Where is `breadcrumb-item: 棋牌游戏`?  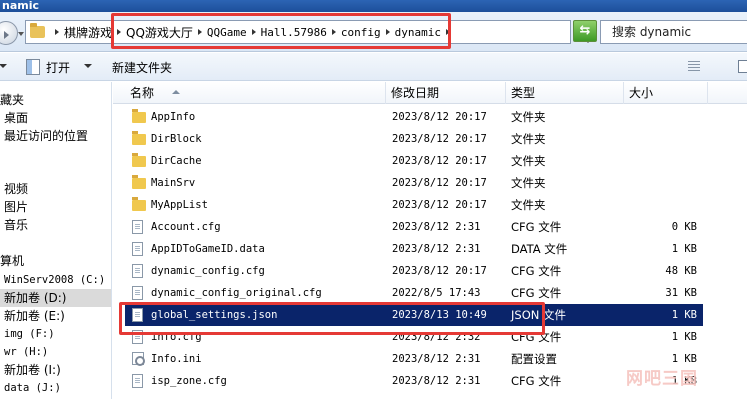 breadcrumb-item: 棋牌游戏 is located at coordinates (88, 32).